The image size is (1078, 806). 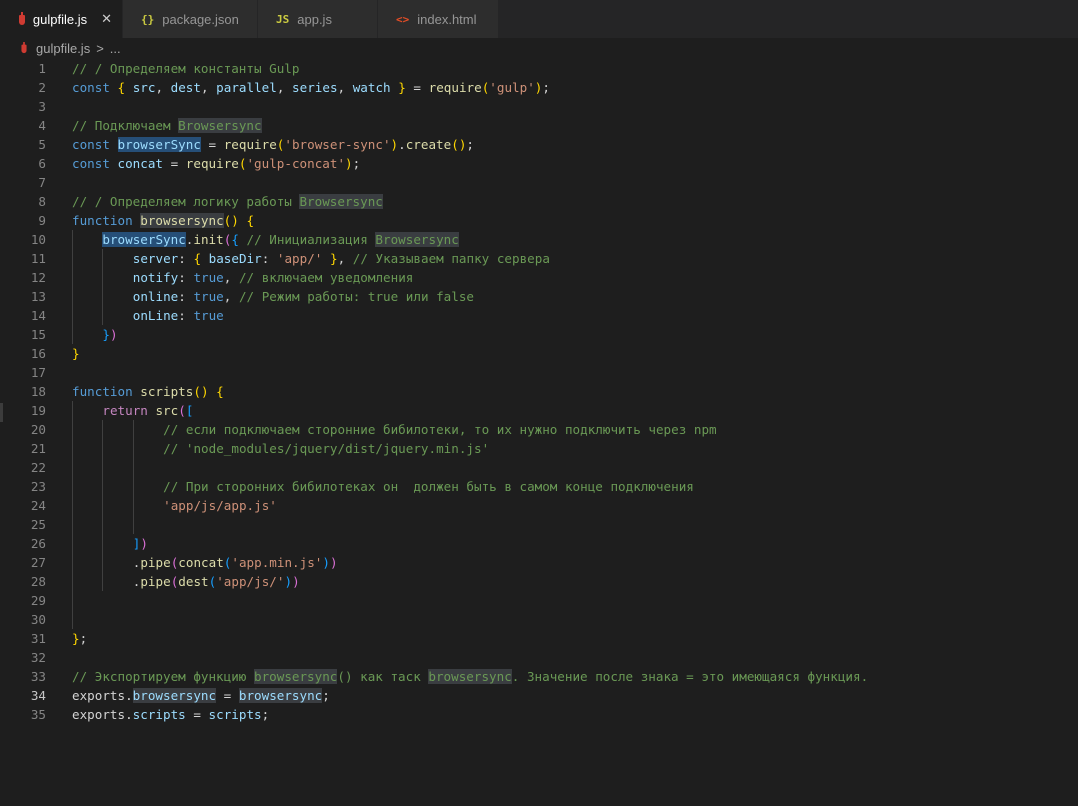 I want to click on line-number: 6, so click(x=42, y=163).